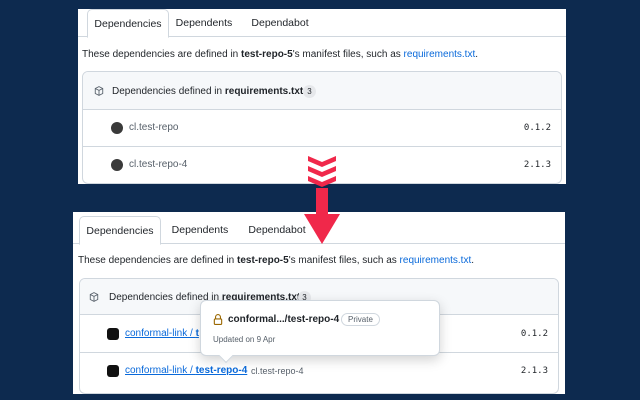  What do you see at coordinates (218, 319) in the screenshot?
I see `lock-icon` at bounding box center [218, 319].